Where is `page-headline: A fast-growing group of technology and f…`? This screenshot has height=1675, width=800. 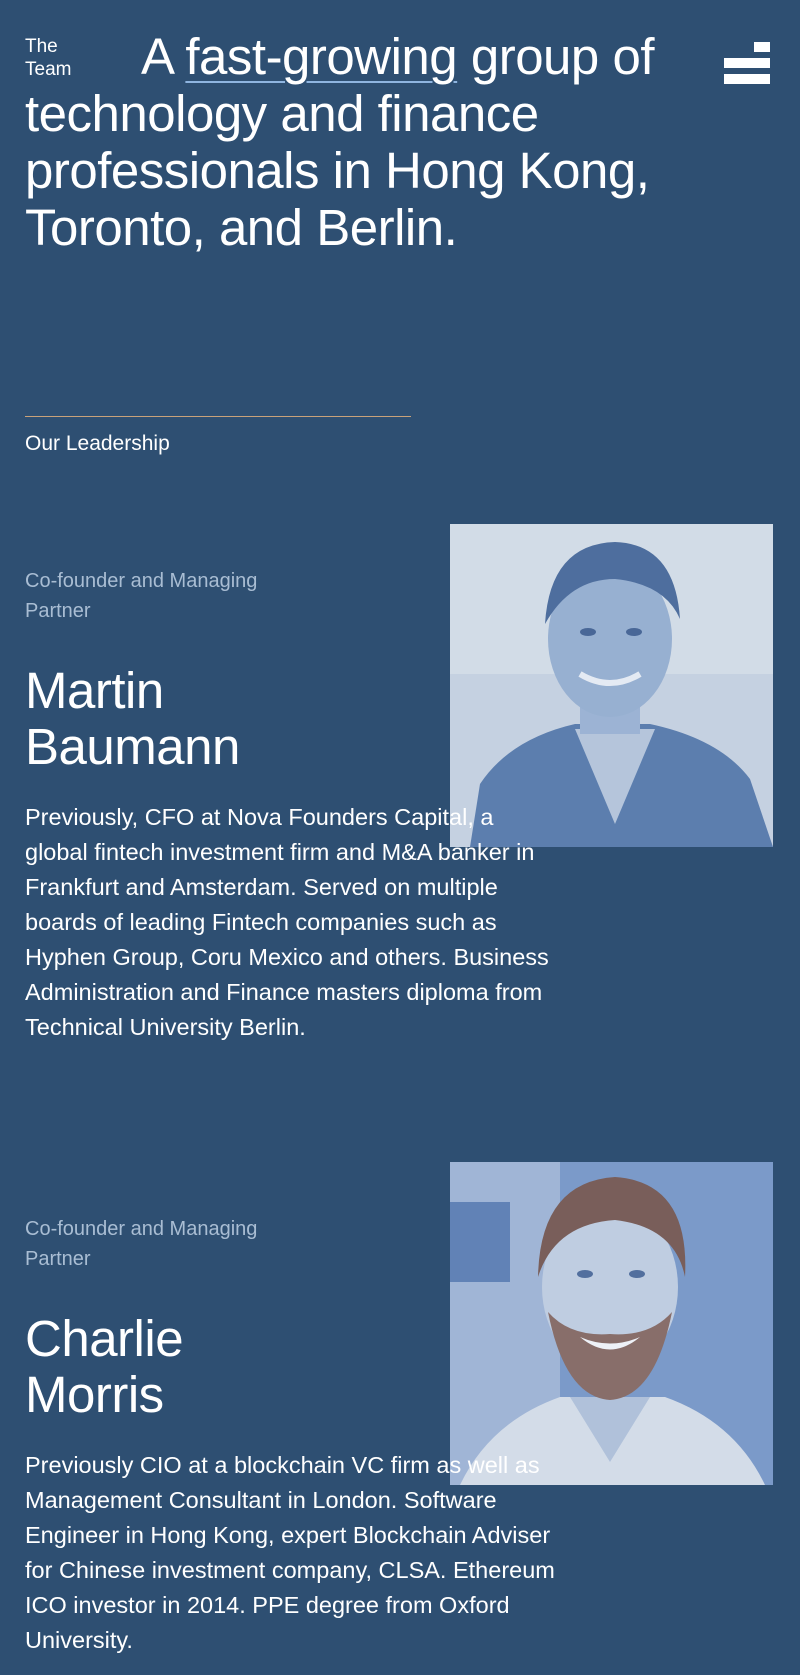 page-headline: A fast-growing group of technology and f… is located at coordinates (375, 142).